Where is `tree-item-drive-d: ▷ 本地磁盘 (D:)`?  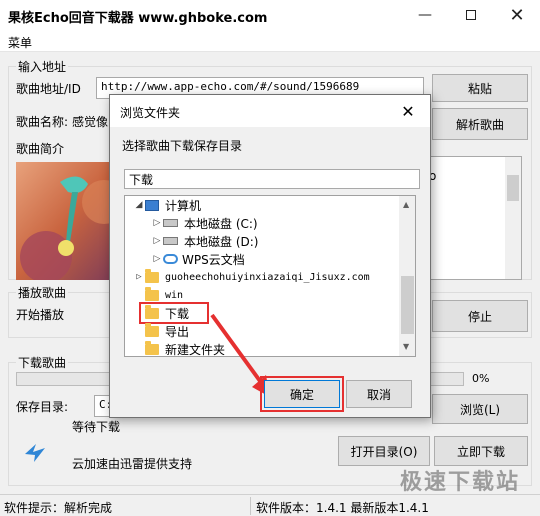
tree-item-drive-d: ▷ 本地磁盘 (D:) is located at coordinates (205, 241).